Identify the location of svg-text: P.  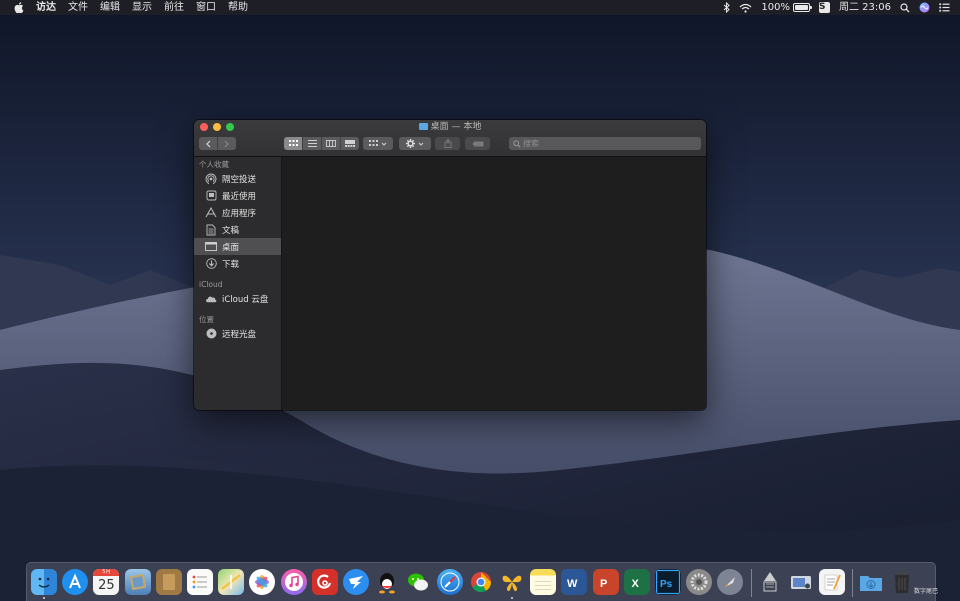
(603, 584).